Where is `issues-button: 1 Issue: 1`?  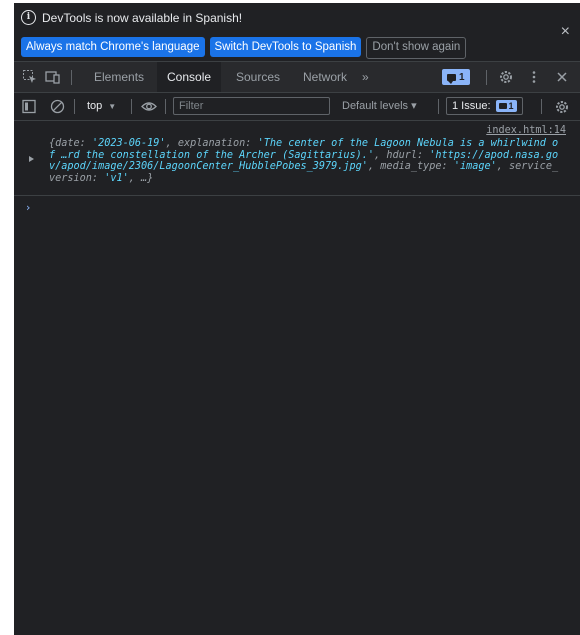
issues-button: 1 Issue: 1 is located at coordinates (484, 106).